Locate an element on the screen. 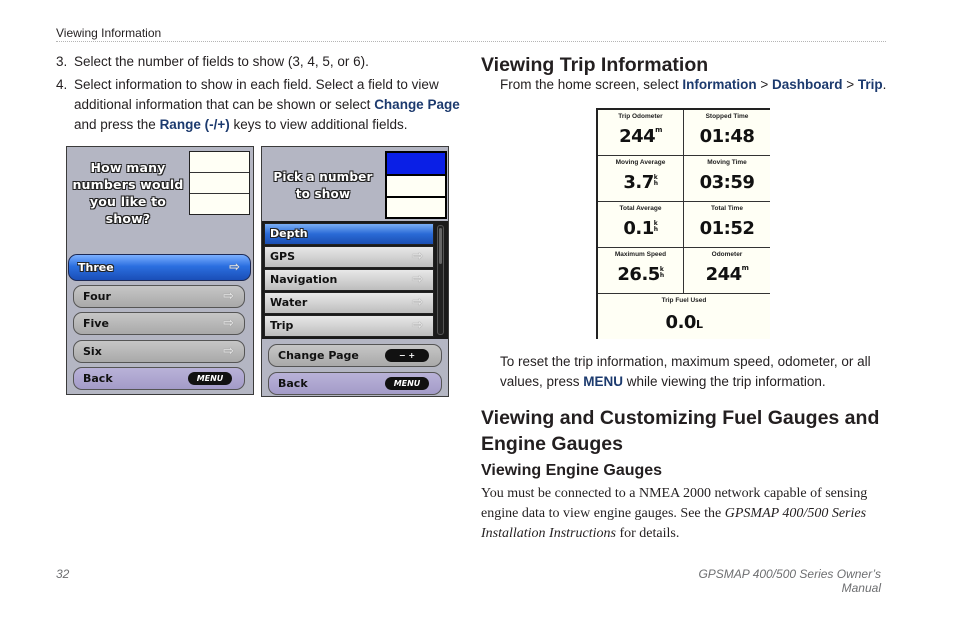  option-six: Six ⇨ is located at coordinates (159, 351).